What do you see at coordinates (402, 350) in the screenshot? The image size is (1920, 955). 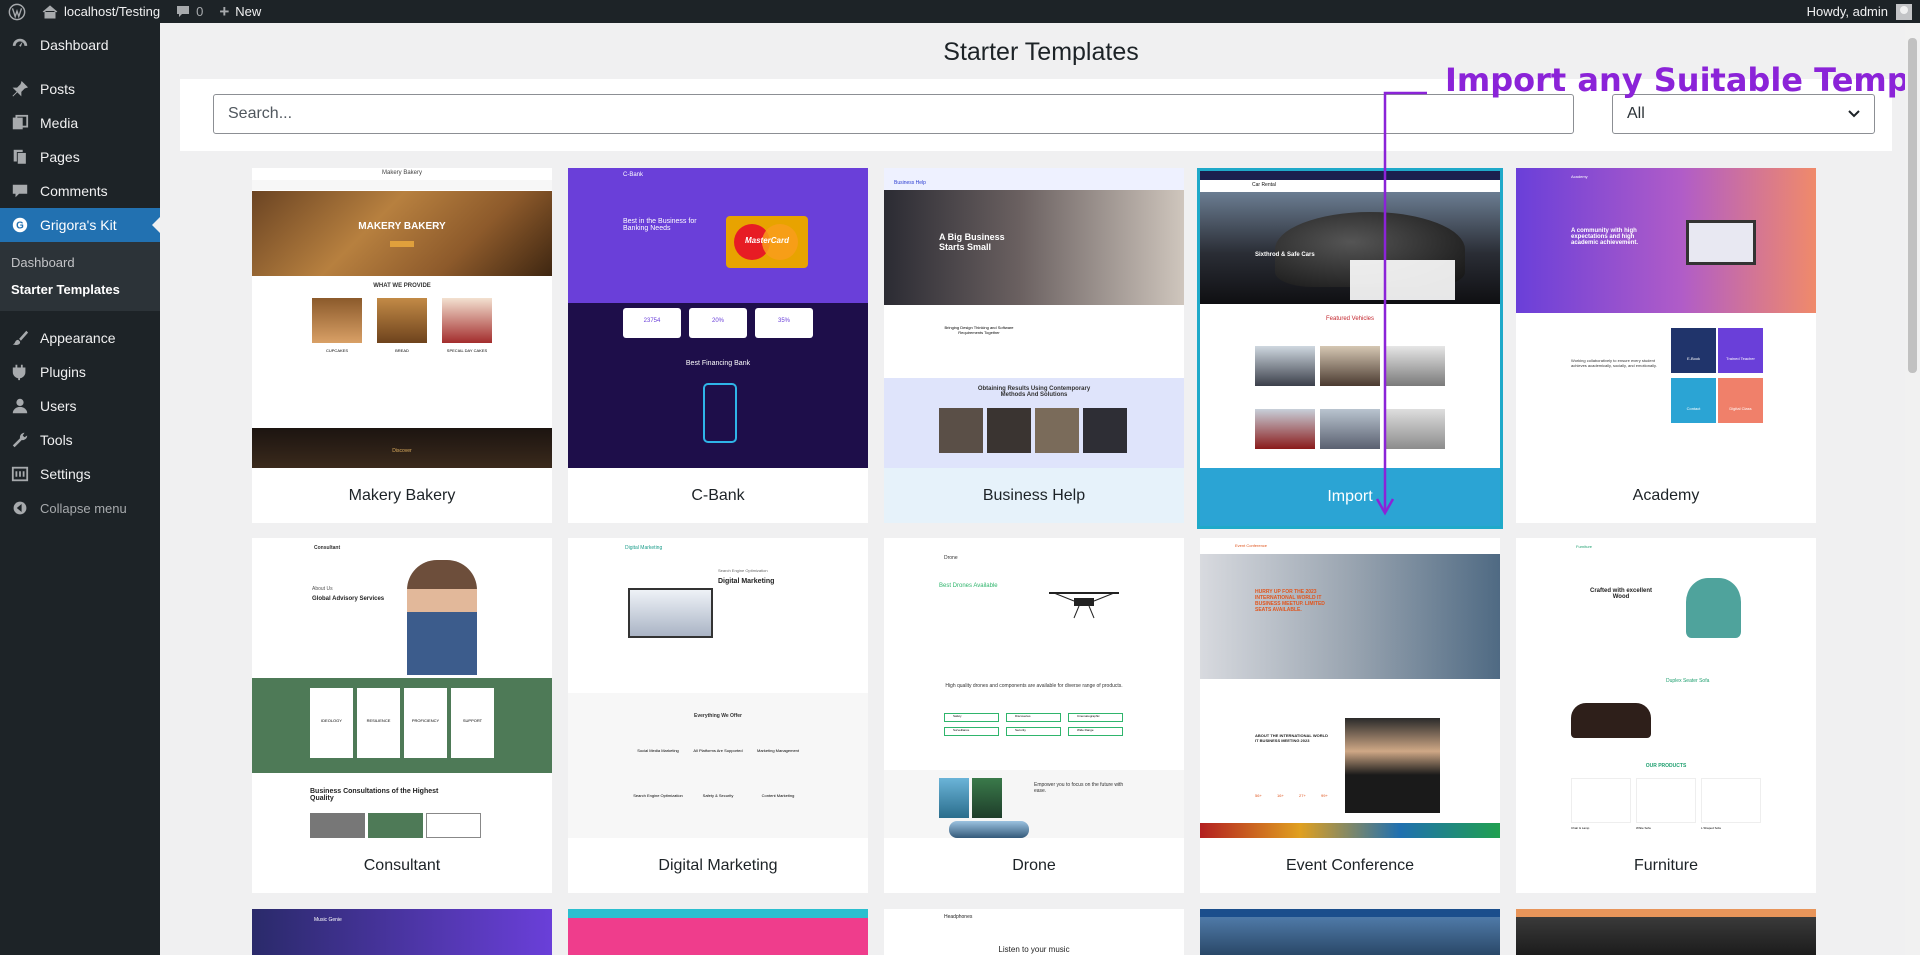 I see `product-label: BREAD` at bounding box center [402, 350].